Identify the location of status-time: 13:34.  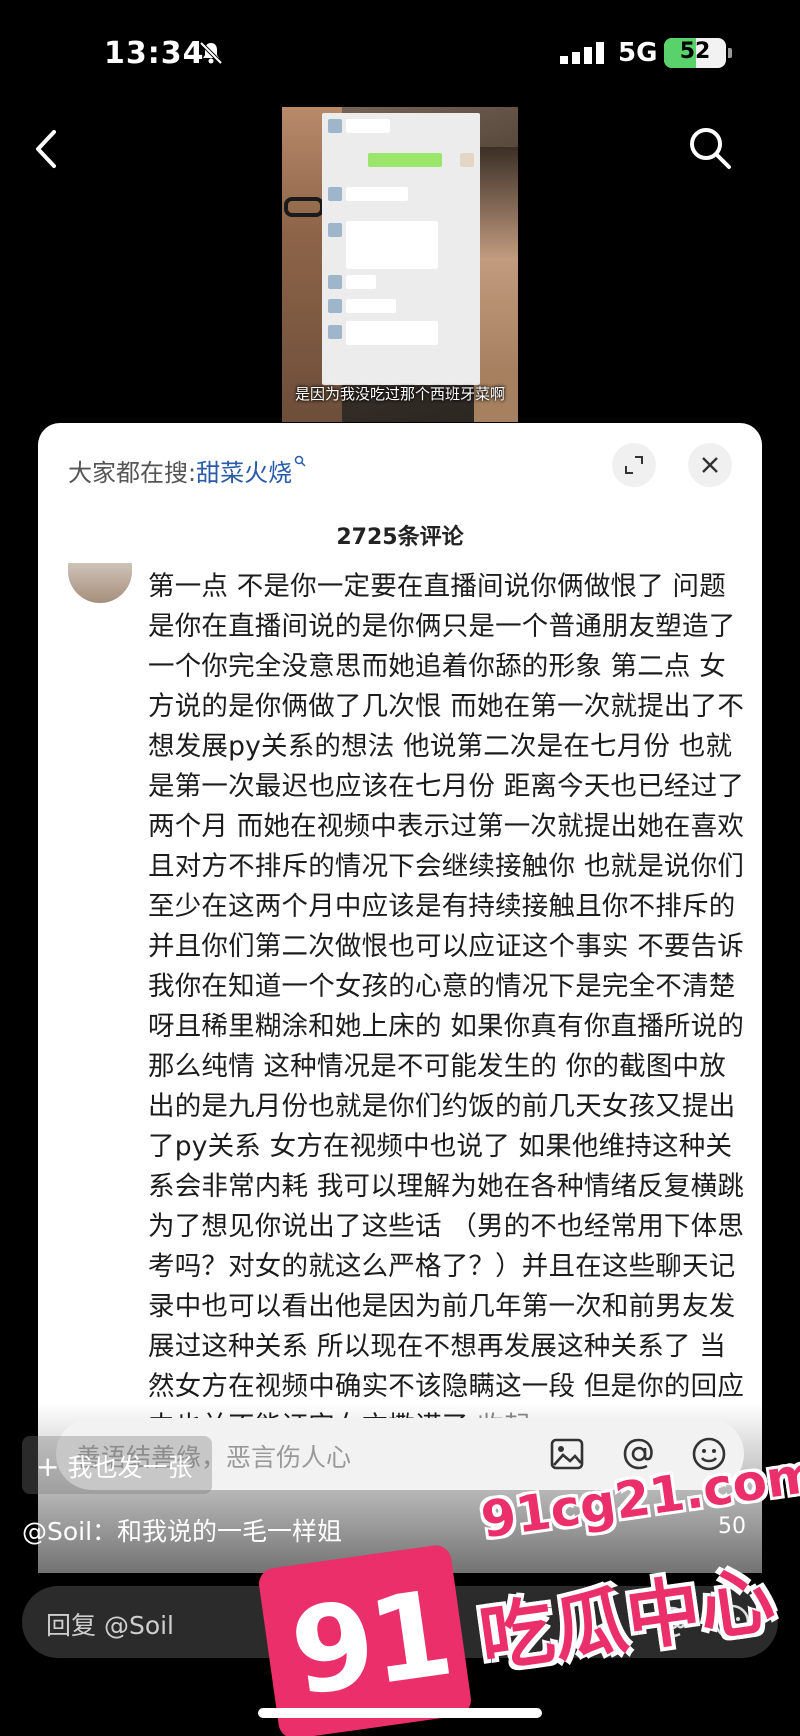
(154, 53).